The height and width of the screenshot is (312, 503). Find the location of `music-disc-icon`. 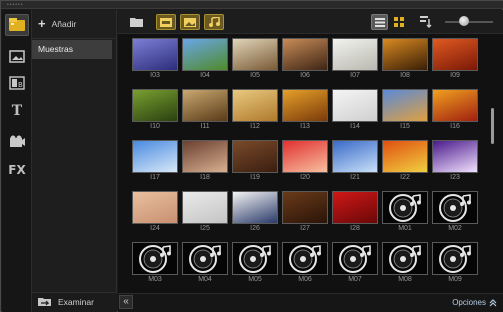

music-disc-icon is located at coordinates (455, 259).